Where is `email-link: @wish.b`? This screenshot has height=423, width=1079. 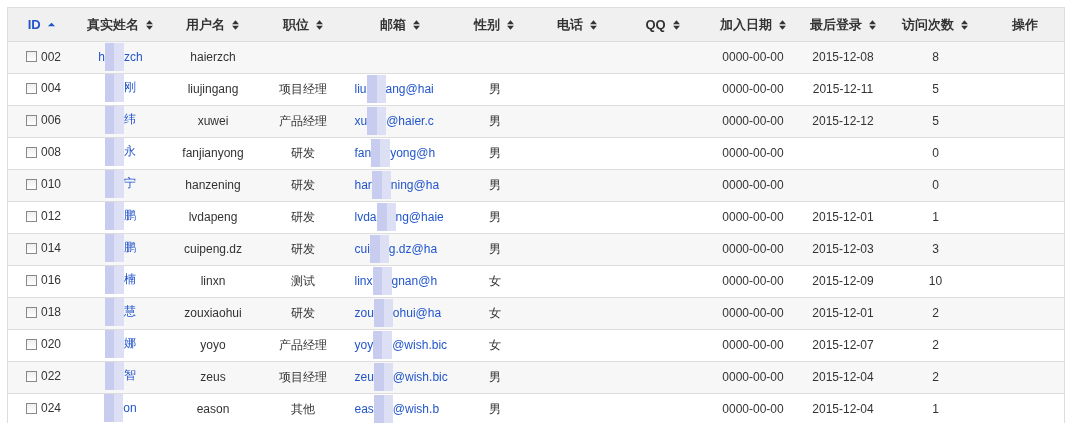 email-link: @wish.b is located at coordinates (416, 409).